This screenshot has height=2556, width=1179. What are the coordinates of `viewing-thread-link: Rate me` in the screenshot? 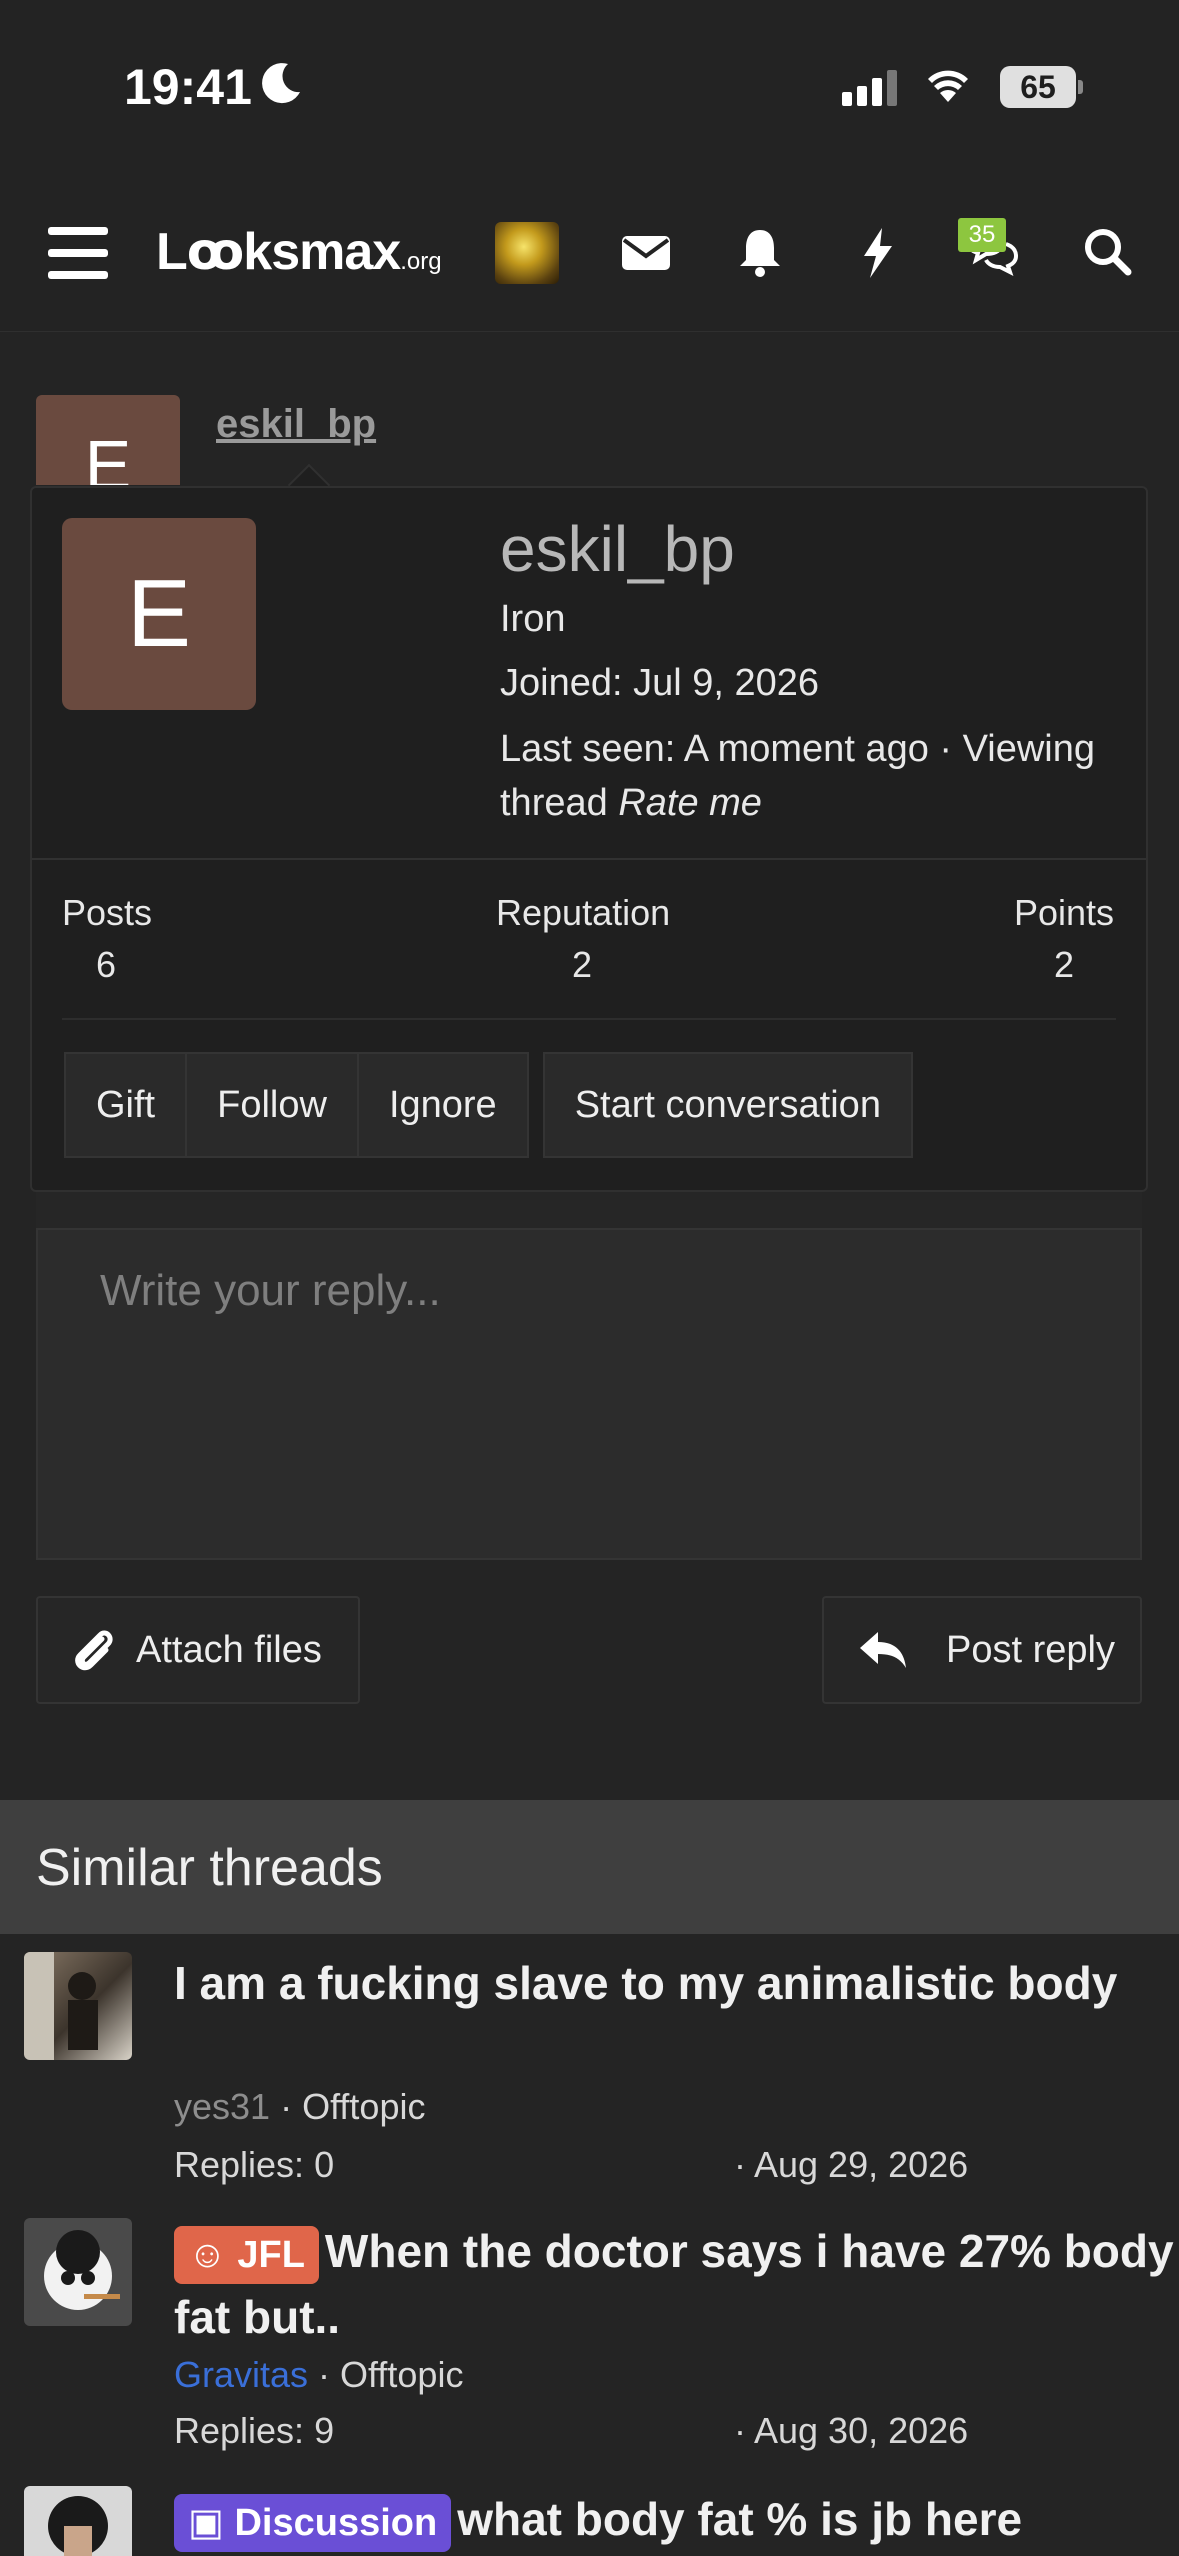 It's located at (690, 803).